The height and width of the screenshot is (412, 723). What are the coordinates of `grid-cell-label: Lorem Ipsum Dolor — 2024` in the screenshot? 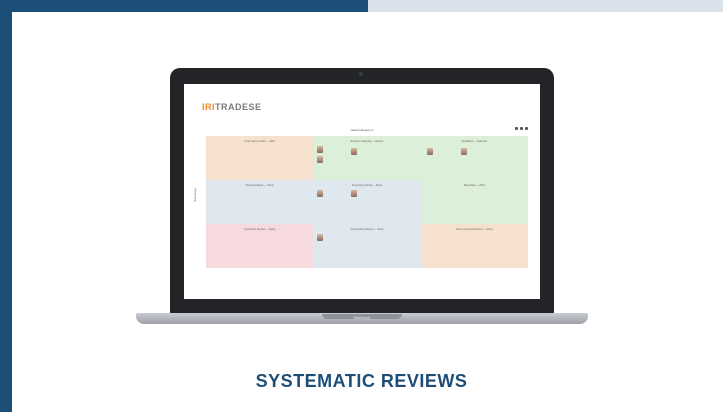 It's located at (260, 141).